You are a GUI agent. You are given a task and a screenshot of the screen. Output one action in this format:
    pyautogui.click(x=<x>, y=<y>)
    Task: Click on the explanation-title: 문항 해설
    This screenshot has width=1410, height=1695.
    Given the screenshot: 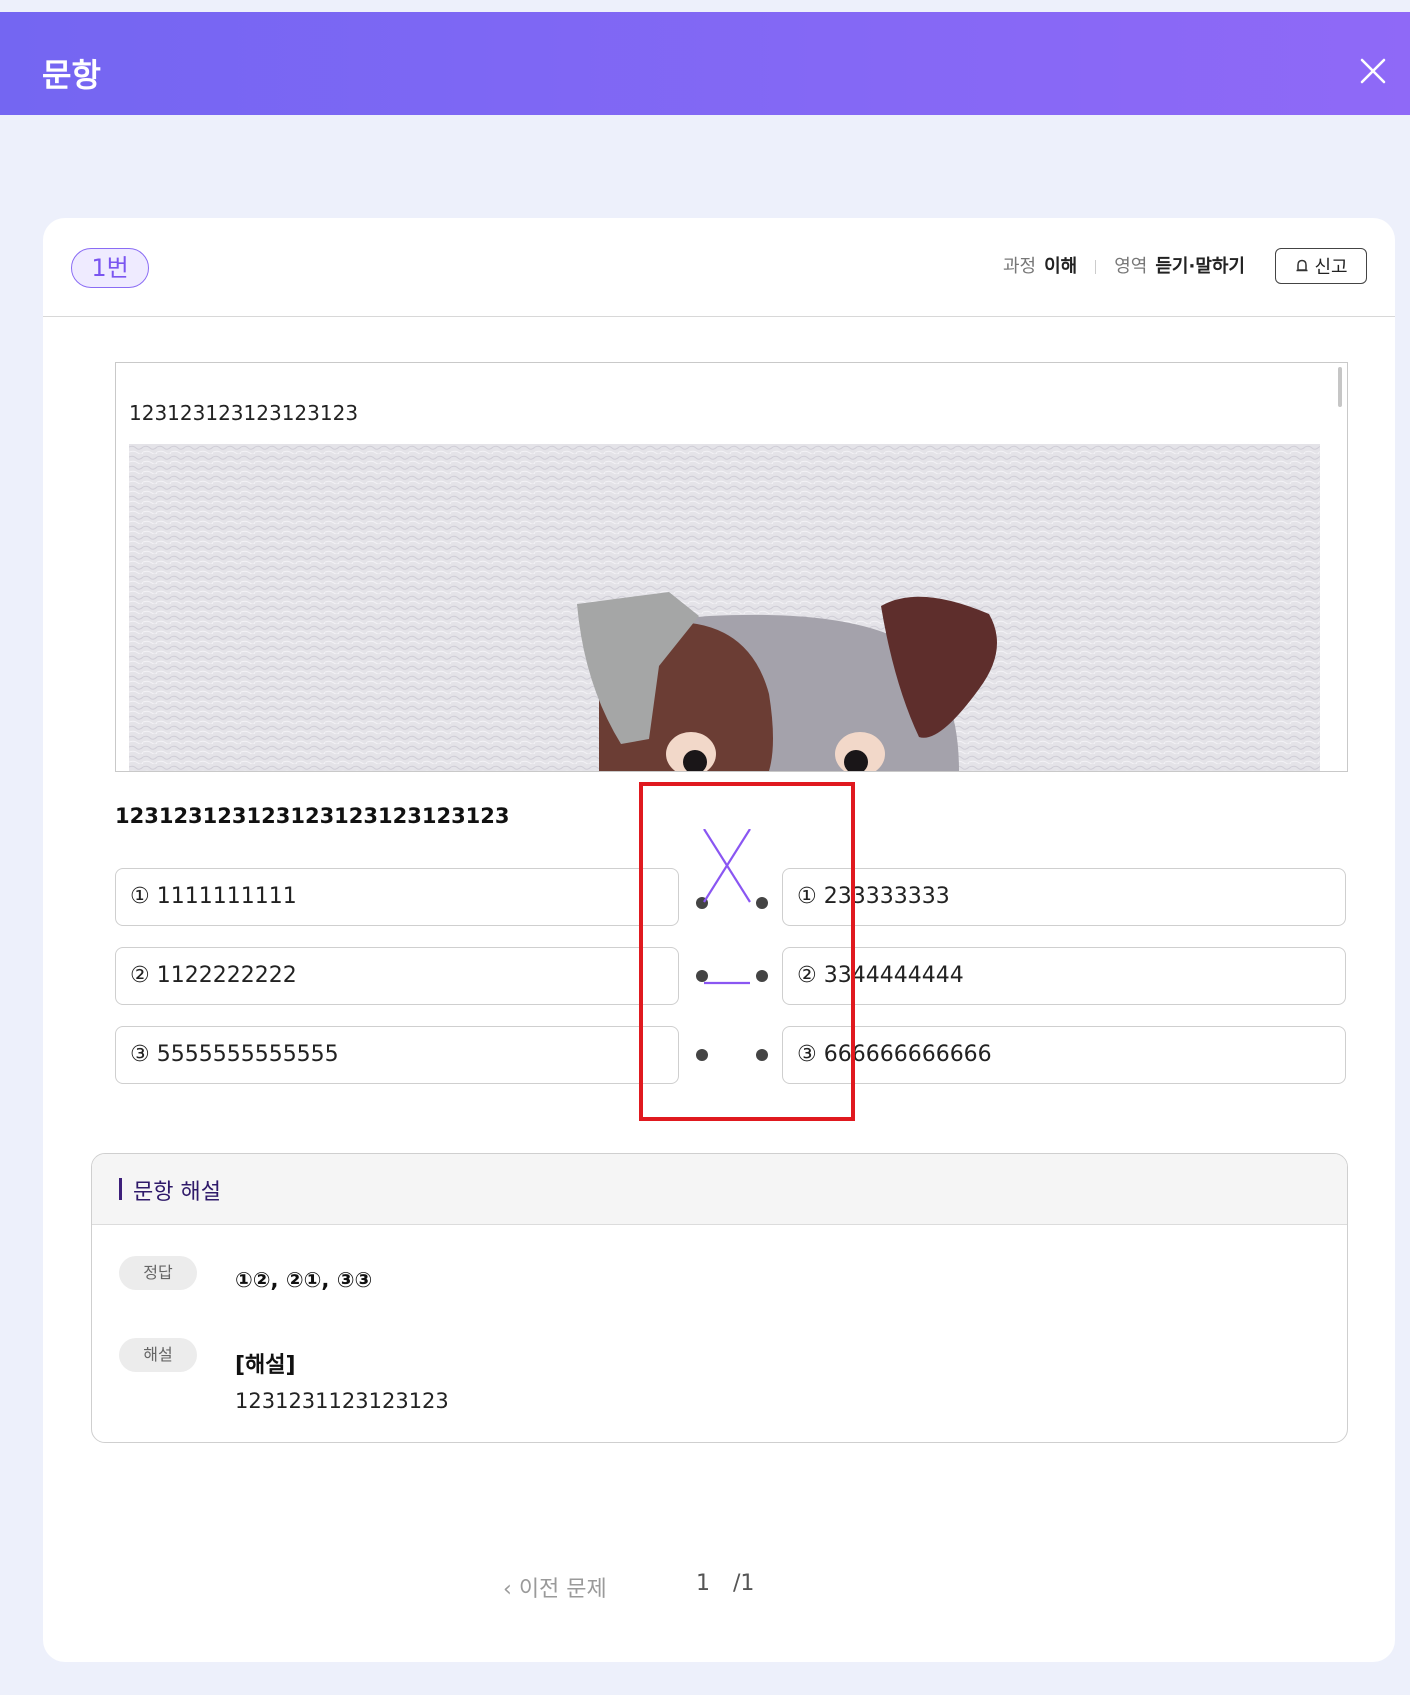 What is the action you would take?
    pyautogui.click(x=177, y=1192)
    